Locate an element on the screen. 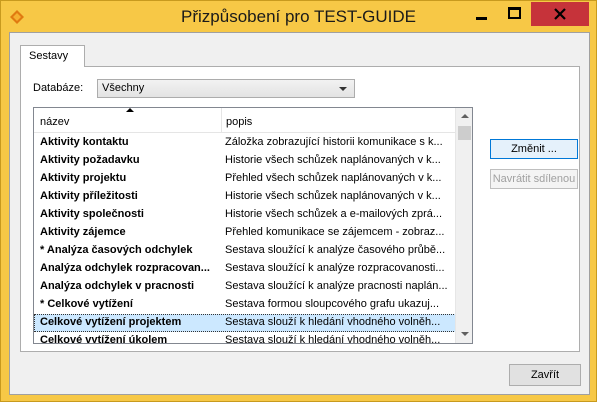 The image size is (597, 402). maximize-button is located at coordinates (514, 14).